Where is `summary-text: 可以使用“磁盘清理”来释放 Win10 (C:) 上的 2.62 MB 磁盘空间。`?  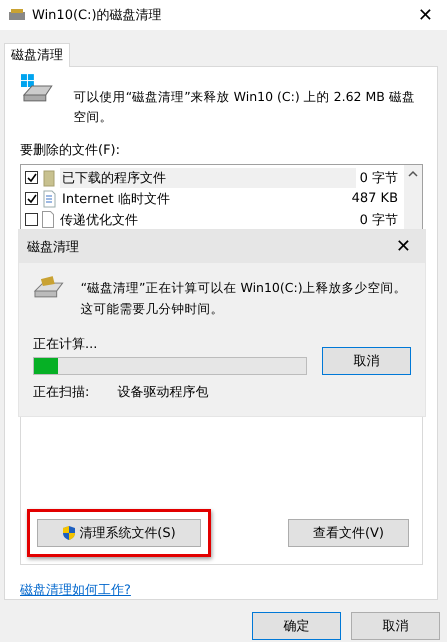 summary-text: 可以使用“磁盘清理”来释放 Win10 (C:) 上的 2.62 MB 磁盘空间。 is located at coordinates (245, 107).